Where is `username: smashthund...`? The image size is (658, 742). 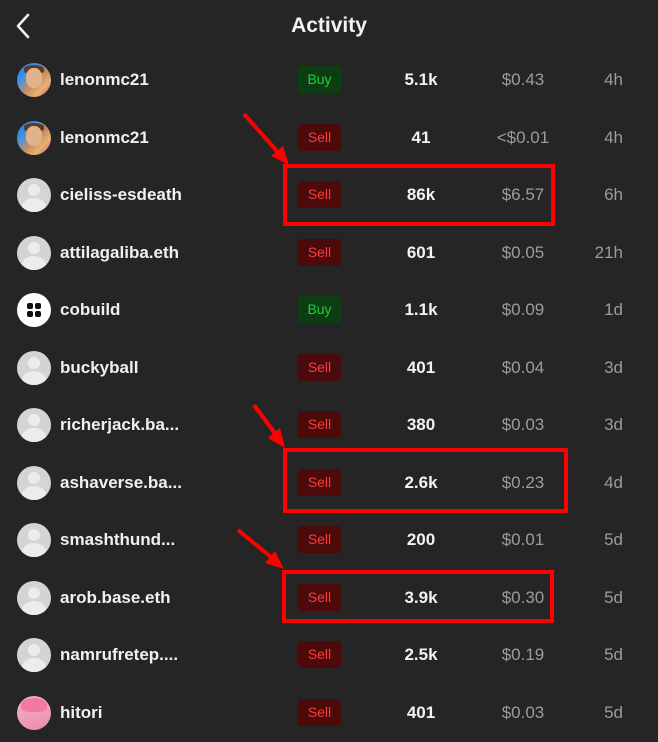
username: smashthund... is located at coordinates (117, 540).